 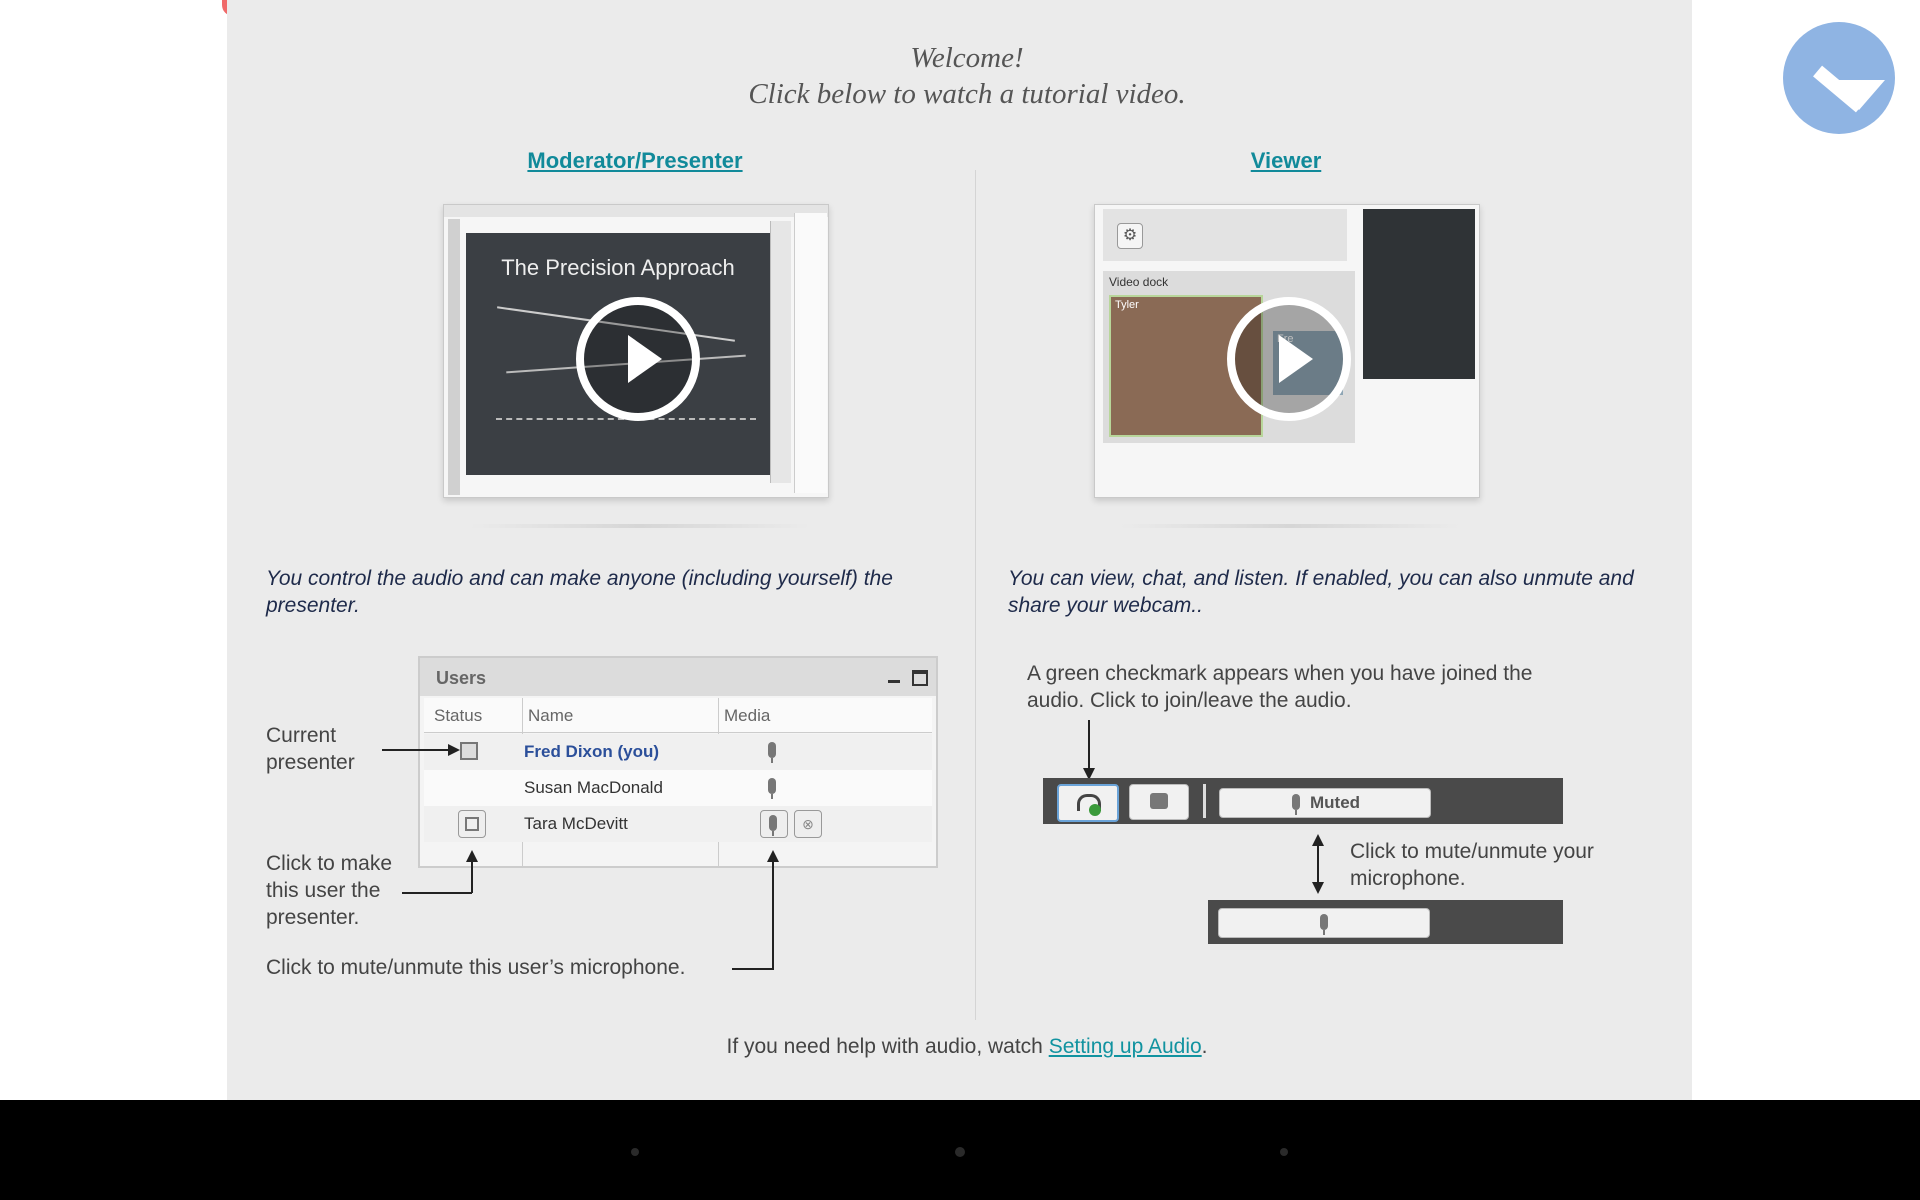 I want to click on audio-toolbar: Muted, so click(x=1303, y=801).